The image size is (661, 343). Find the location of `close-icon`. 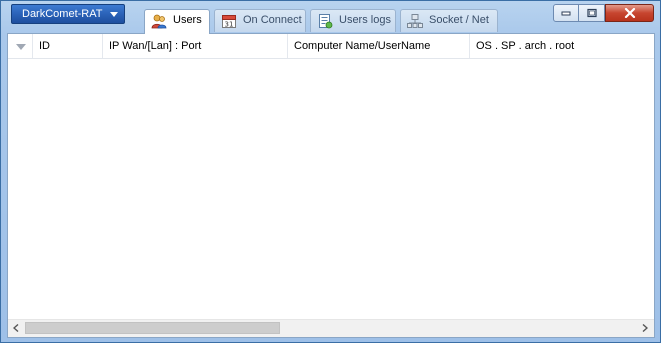

close-icon is located at coordinates (629, 13).